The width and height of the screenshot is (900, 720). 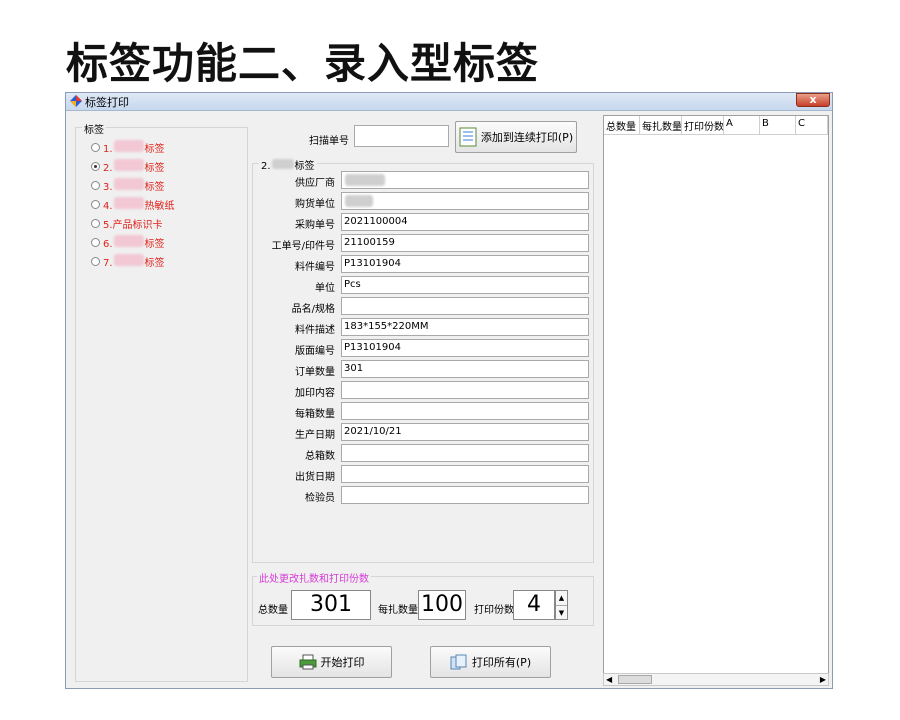 I want to click on label-option-text: 6. 标签, so click(x=134, y=242).